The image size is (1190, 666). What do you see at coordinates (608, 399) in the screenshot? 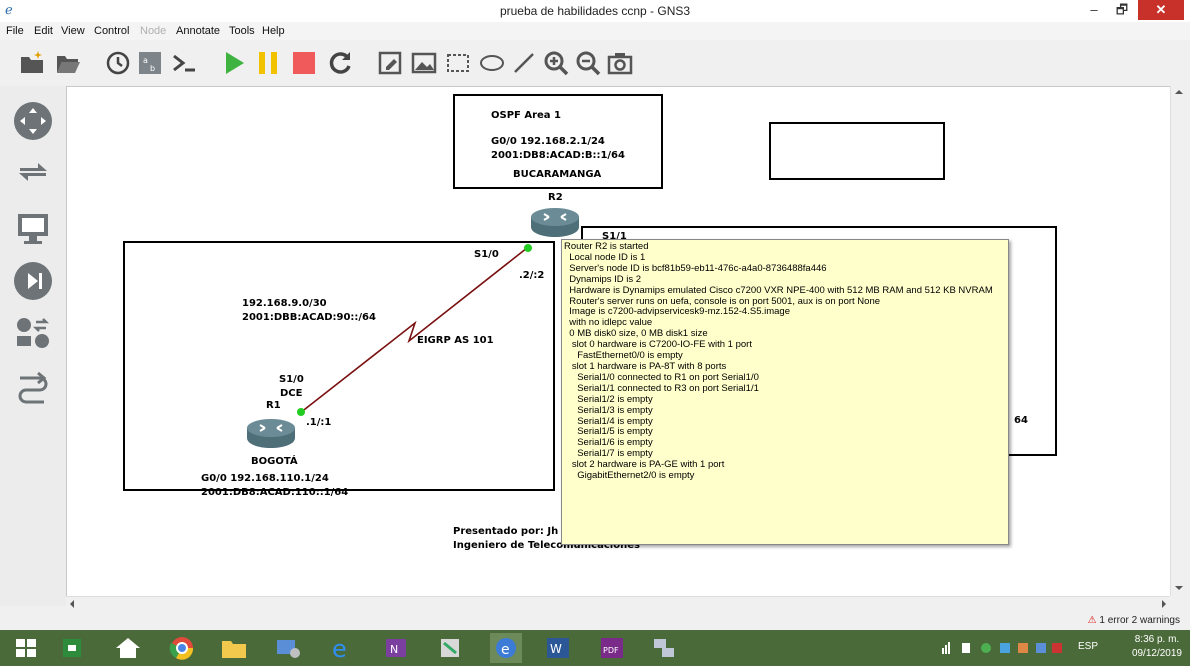
I see `tooltip-line: Serial1/2 is empty` at bounding box center [608, 399].